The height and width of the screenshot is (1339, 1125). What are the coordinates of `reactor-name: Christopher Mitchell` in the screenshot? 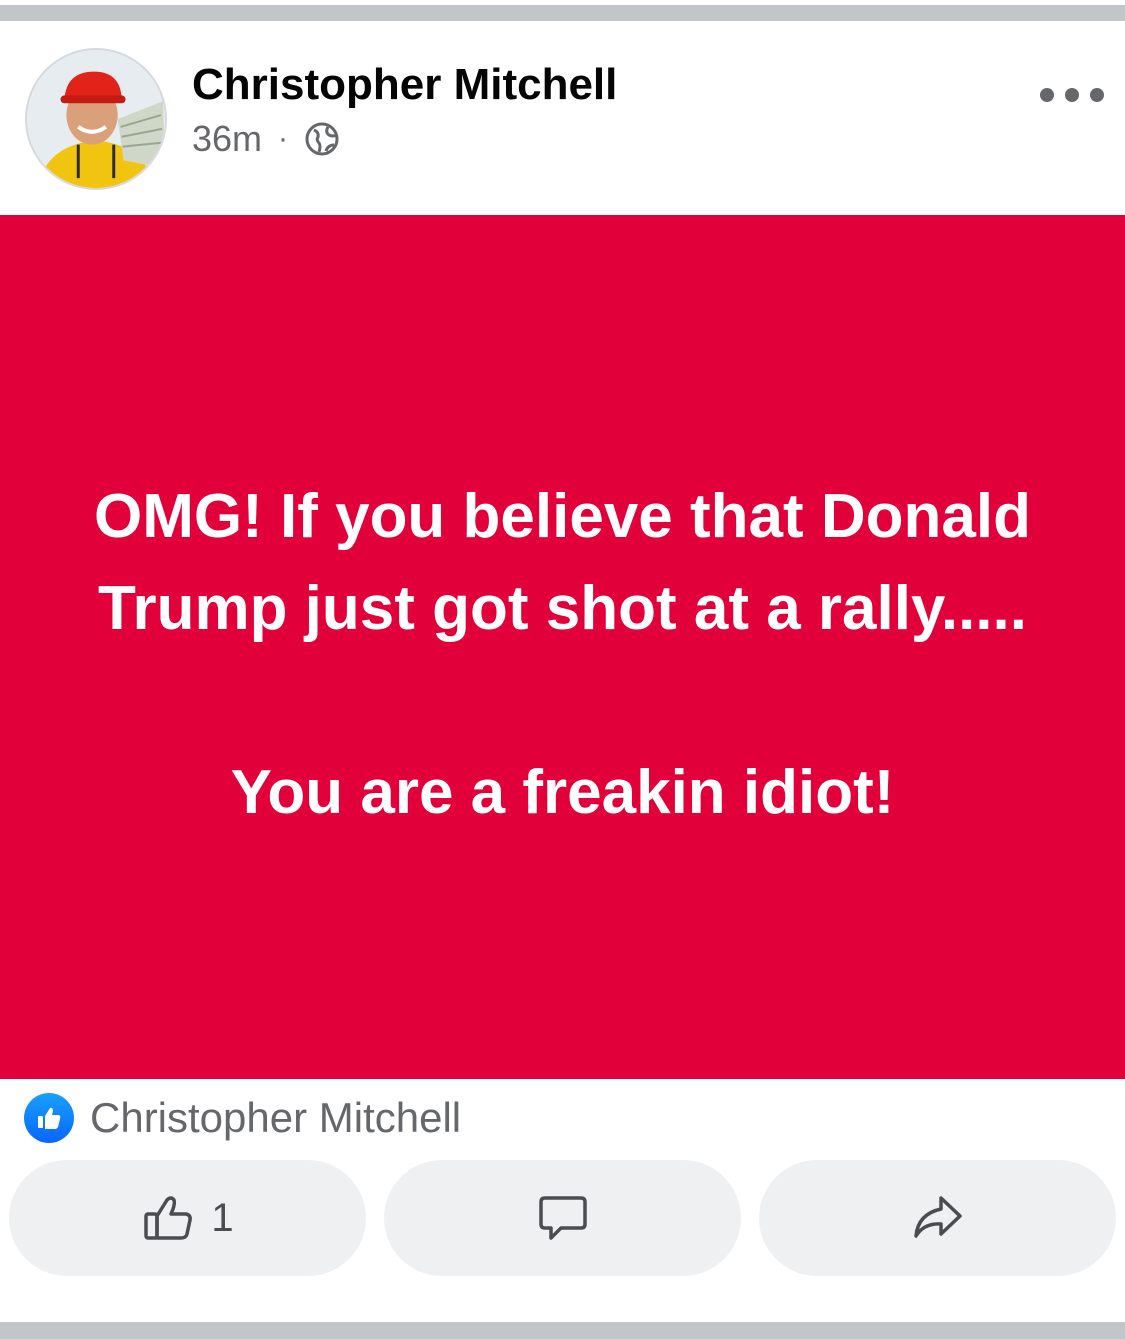 It's located at (276, 1117).